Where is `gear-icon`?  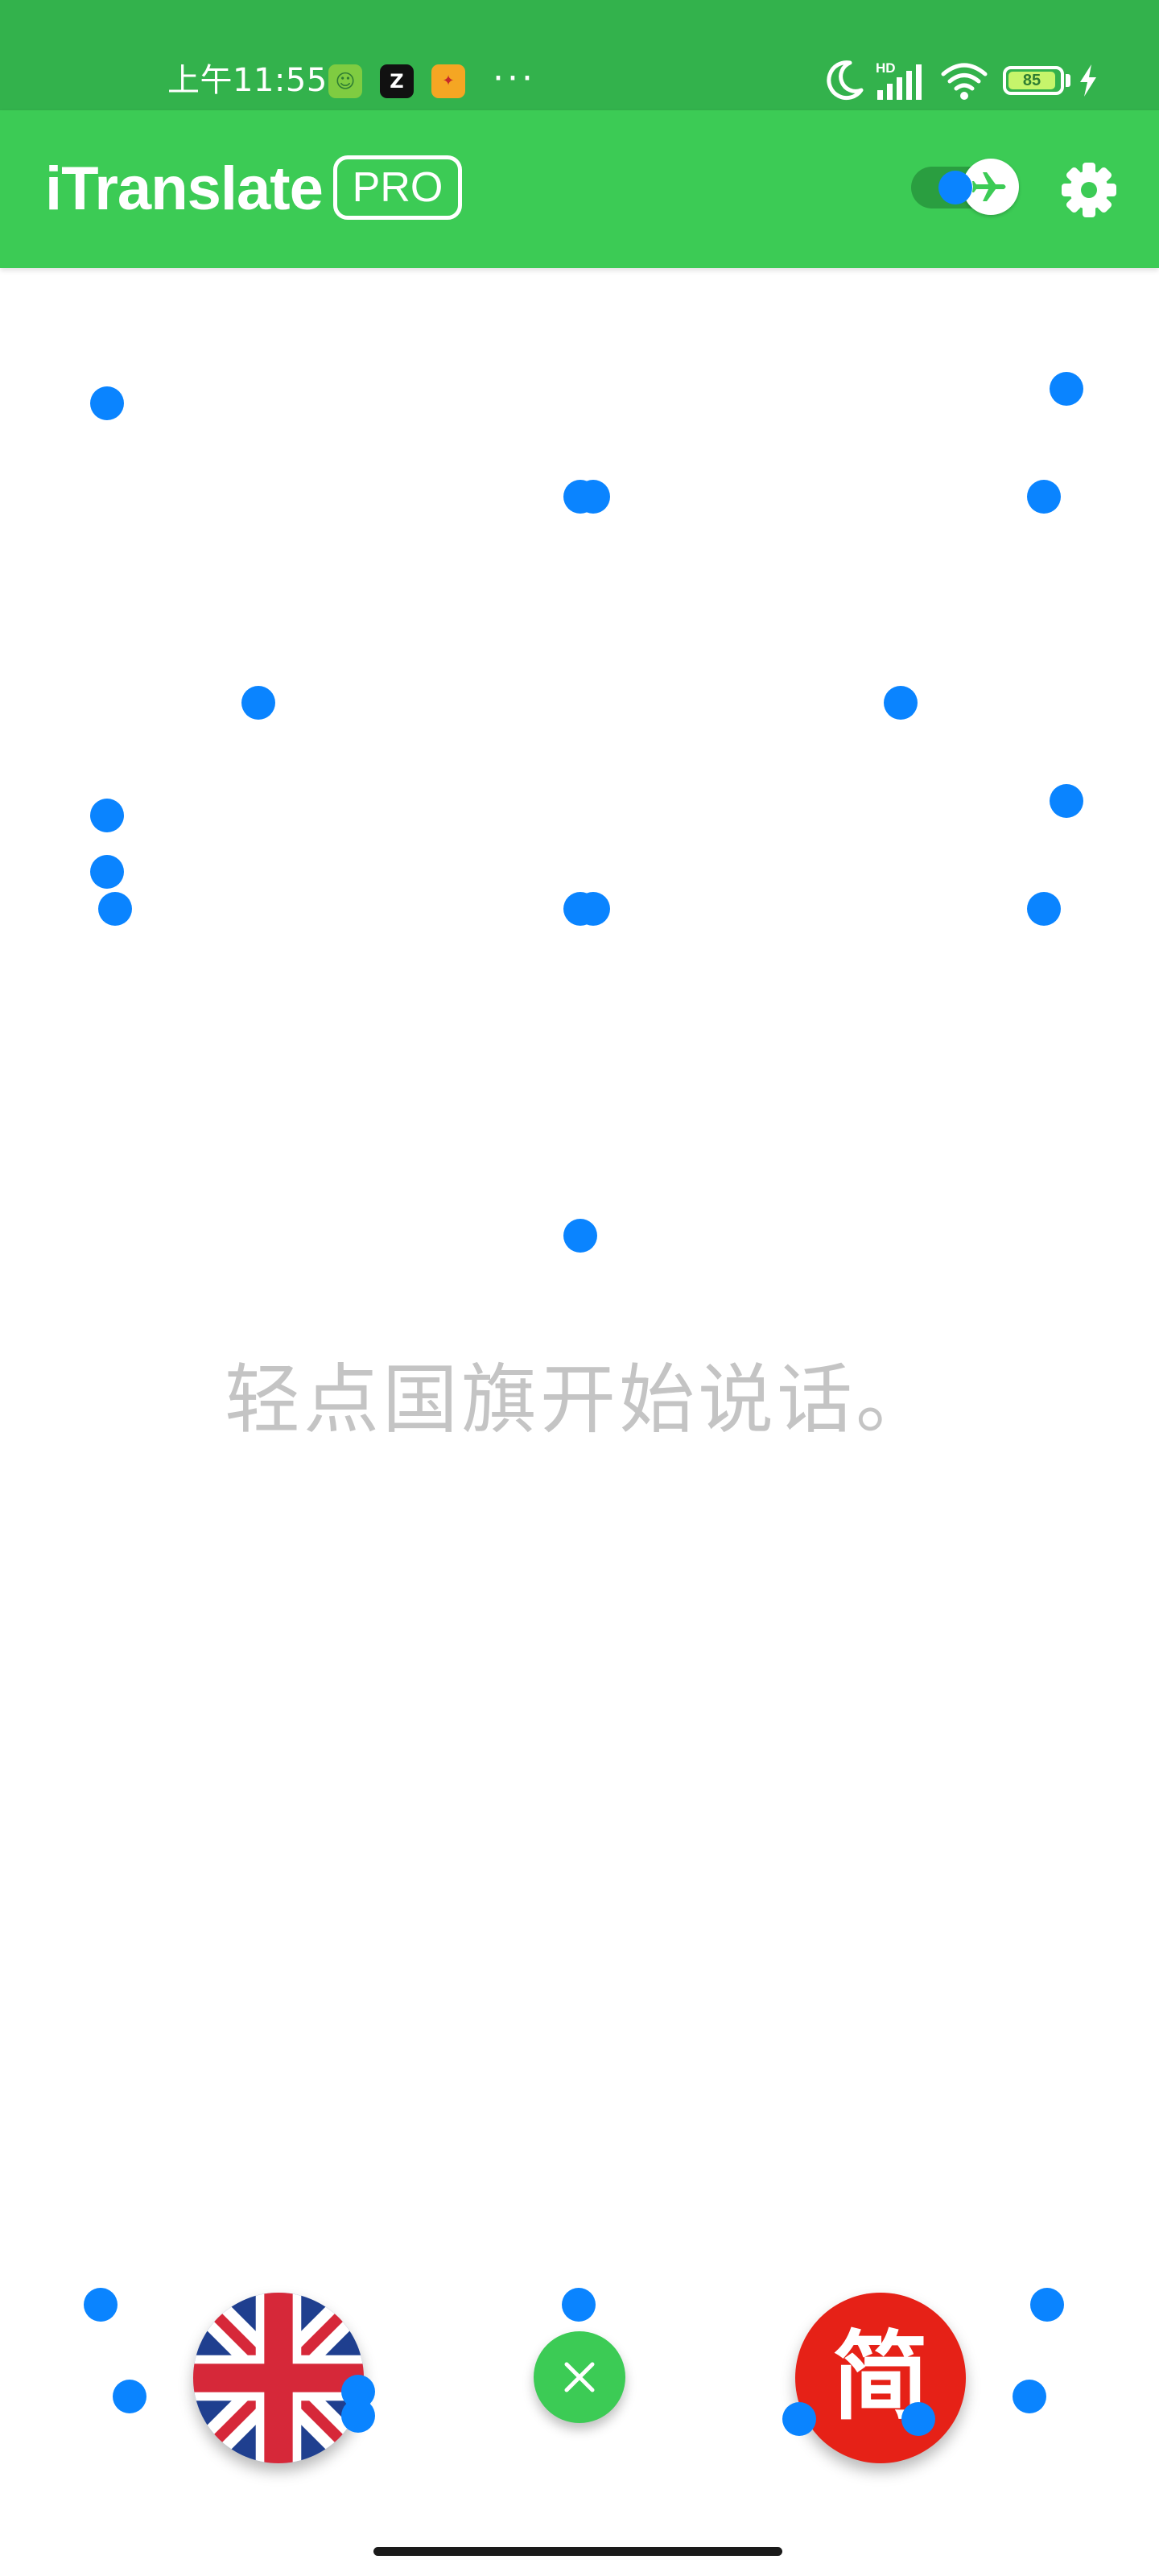
gear-icon is located at coordinates (1089, 190).